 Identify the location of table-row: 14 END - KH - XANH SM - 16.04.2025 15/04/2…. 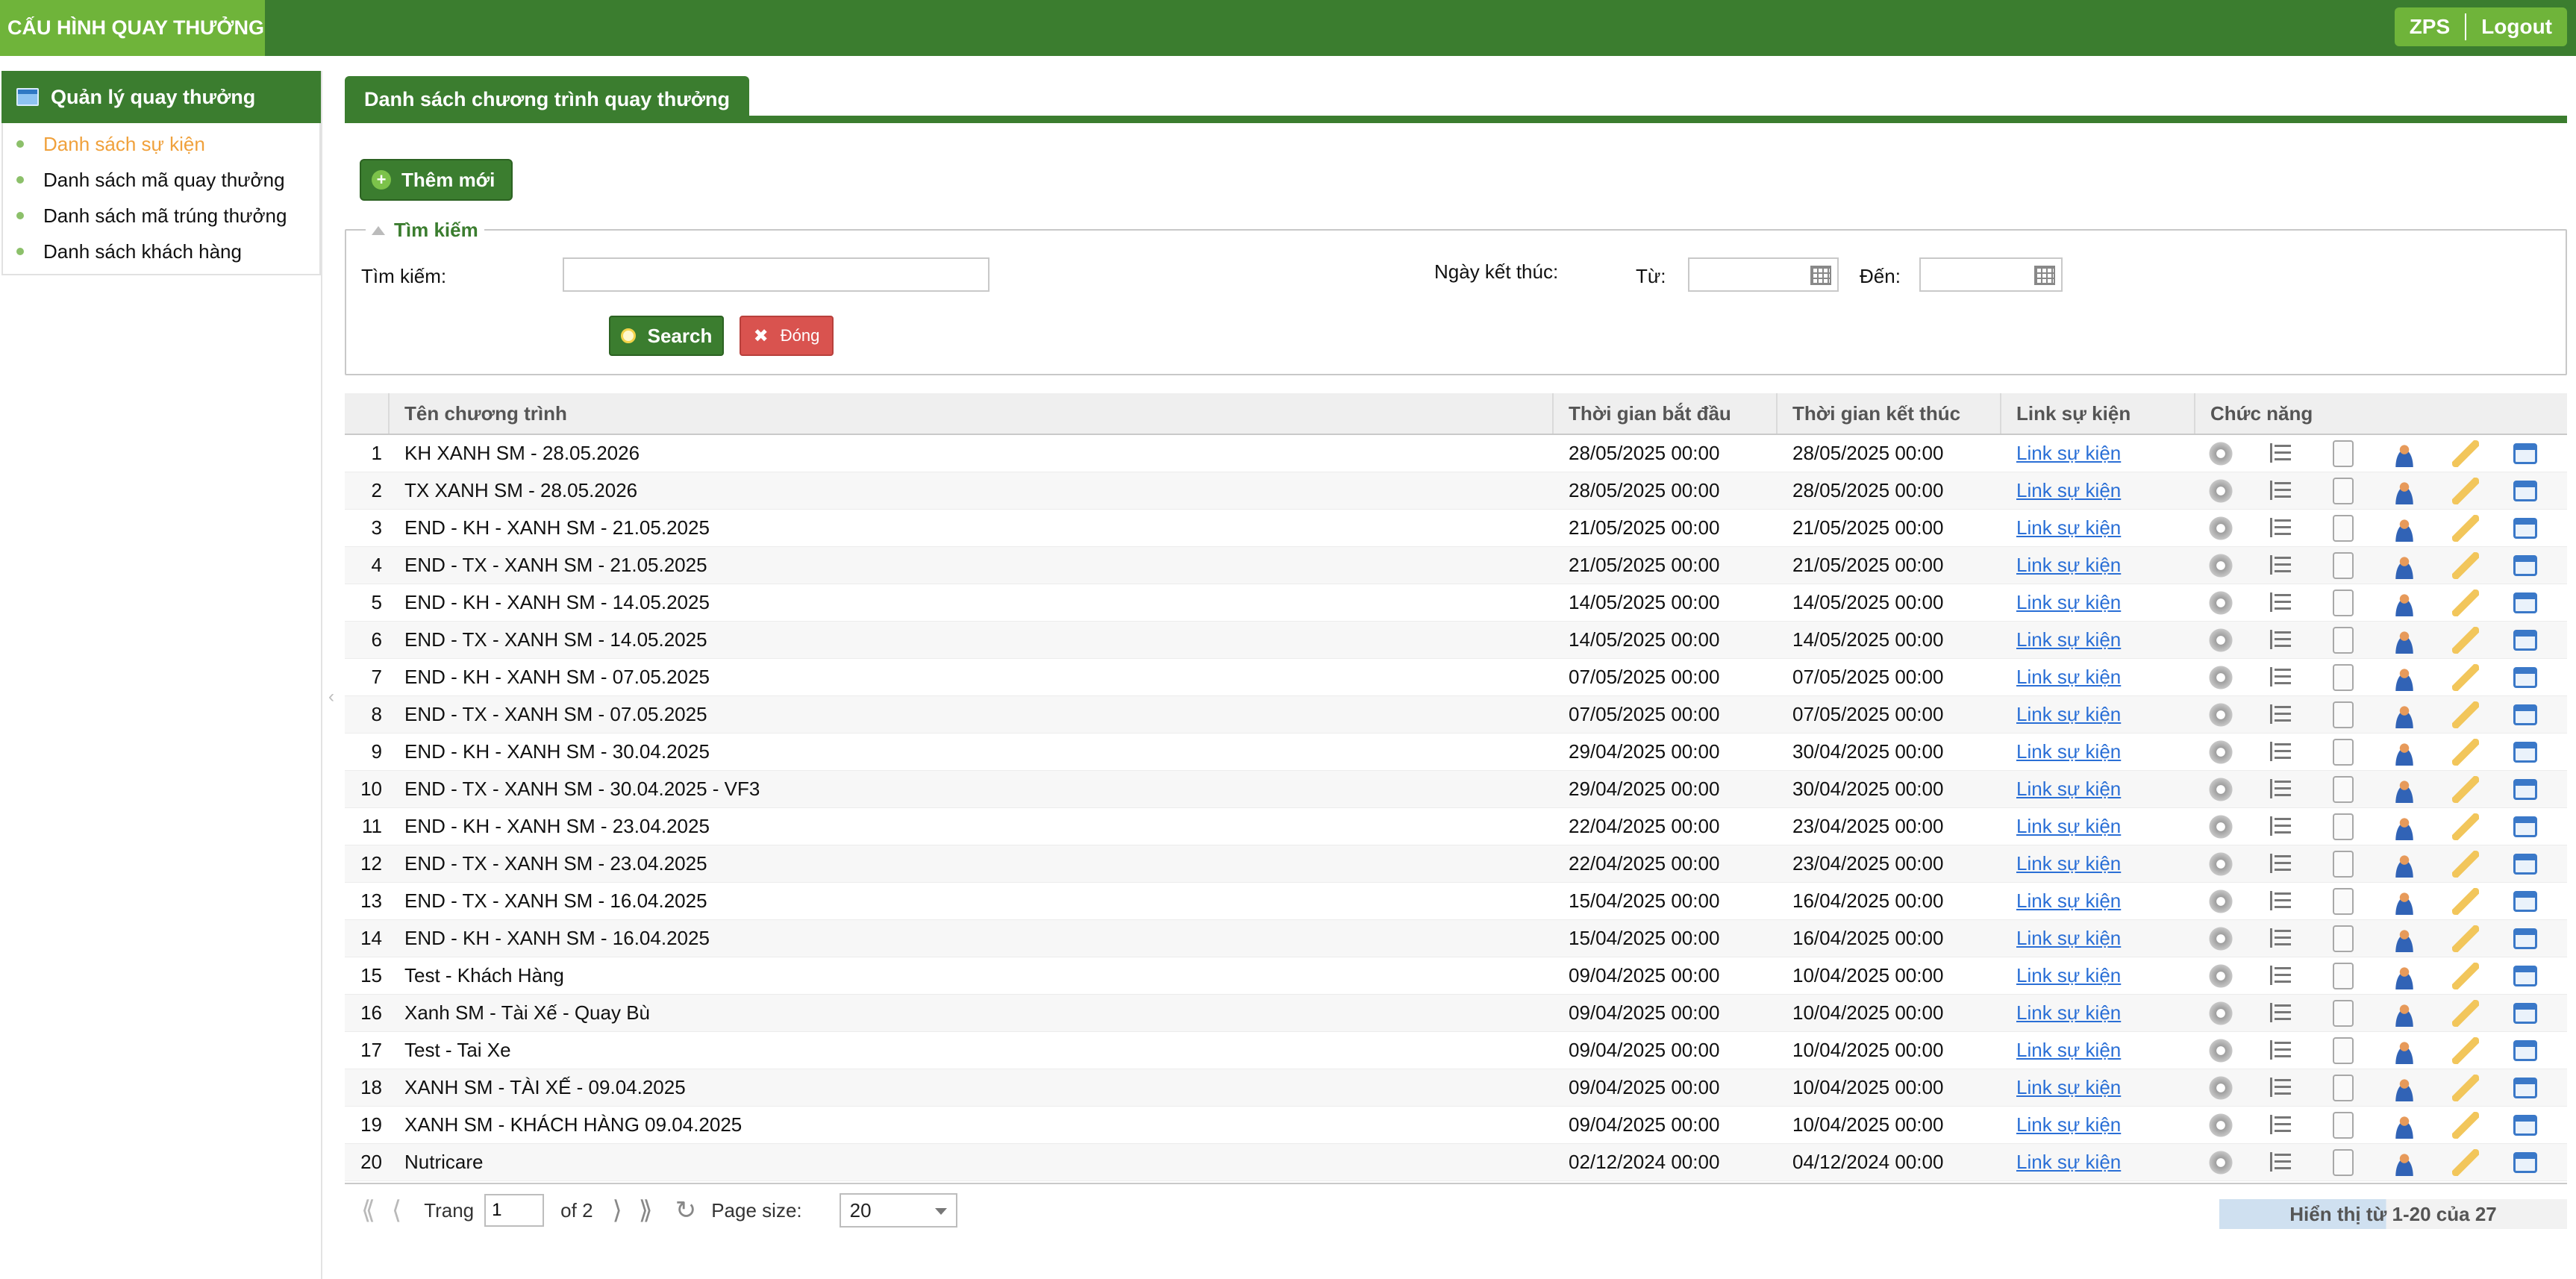
(1456, 939).